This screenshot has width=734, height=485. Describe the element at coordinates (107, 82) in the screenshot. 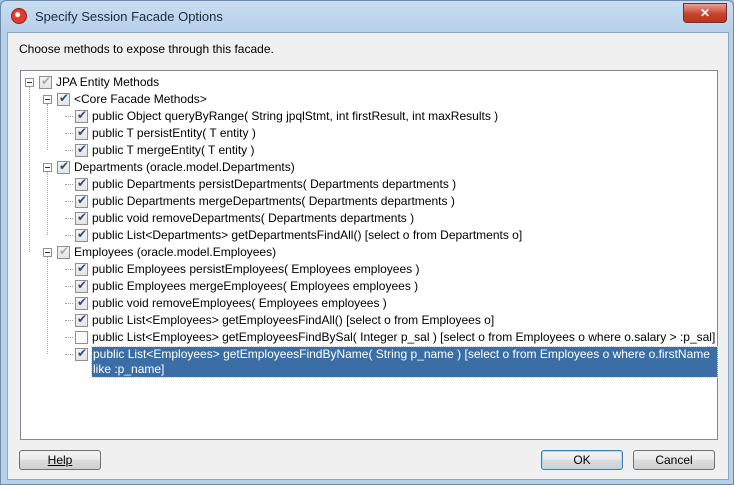

I see `tree-root-jpa-entity-methods: JPA Entity Methods` at that location.